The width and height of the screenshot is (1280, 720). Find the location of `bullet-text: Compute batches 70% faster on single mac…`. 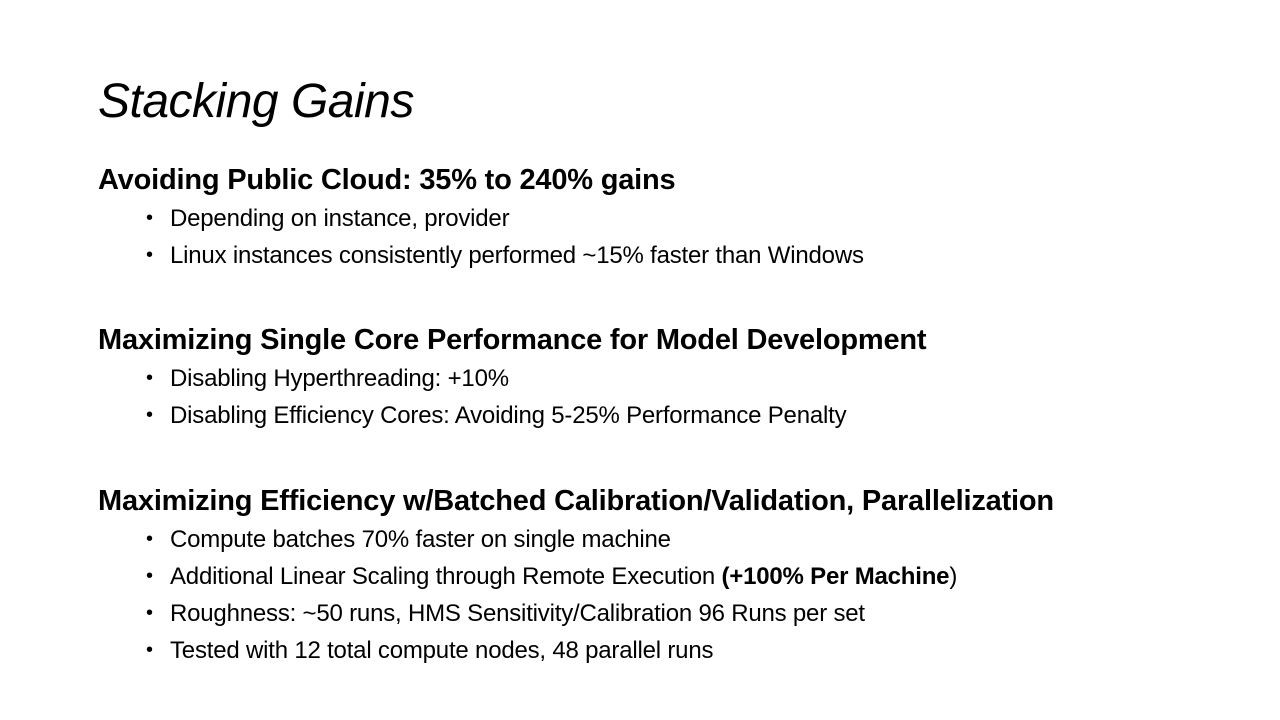

bullet-text: Compute batches 70% faster on single mac… is located at coordinates (420, 539).